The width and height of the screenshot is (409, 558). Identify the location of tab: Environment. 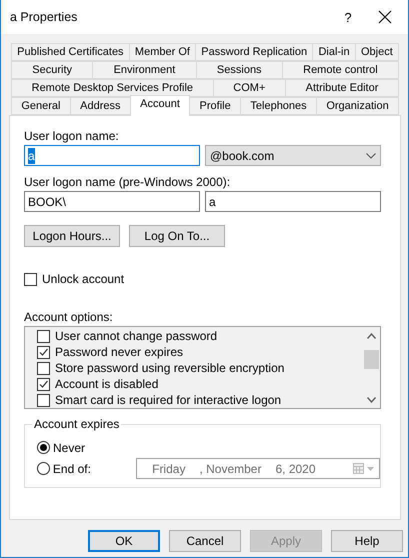
(144, 70).